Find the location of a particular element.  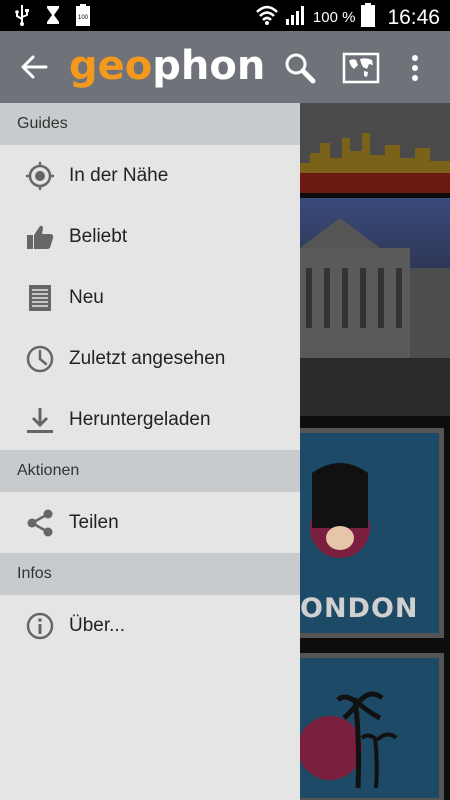

signal-icon is located at coordinates (296, 17).